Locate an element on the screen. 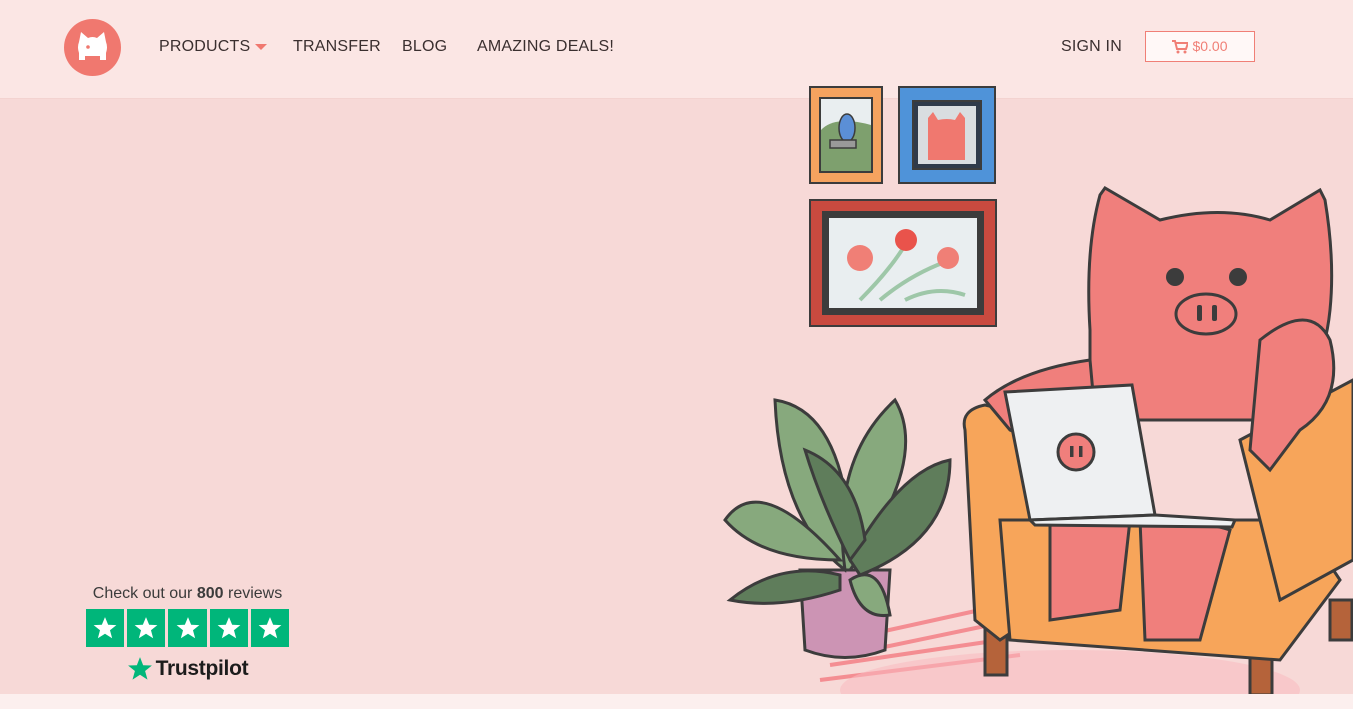 The height and width of the screenshot is (709, 1353). nav-blog: BLOG is located at coordinates (424, 47).